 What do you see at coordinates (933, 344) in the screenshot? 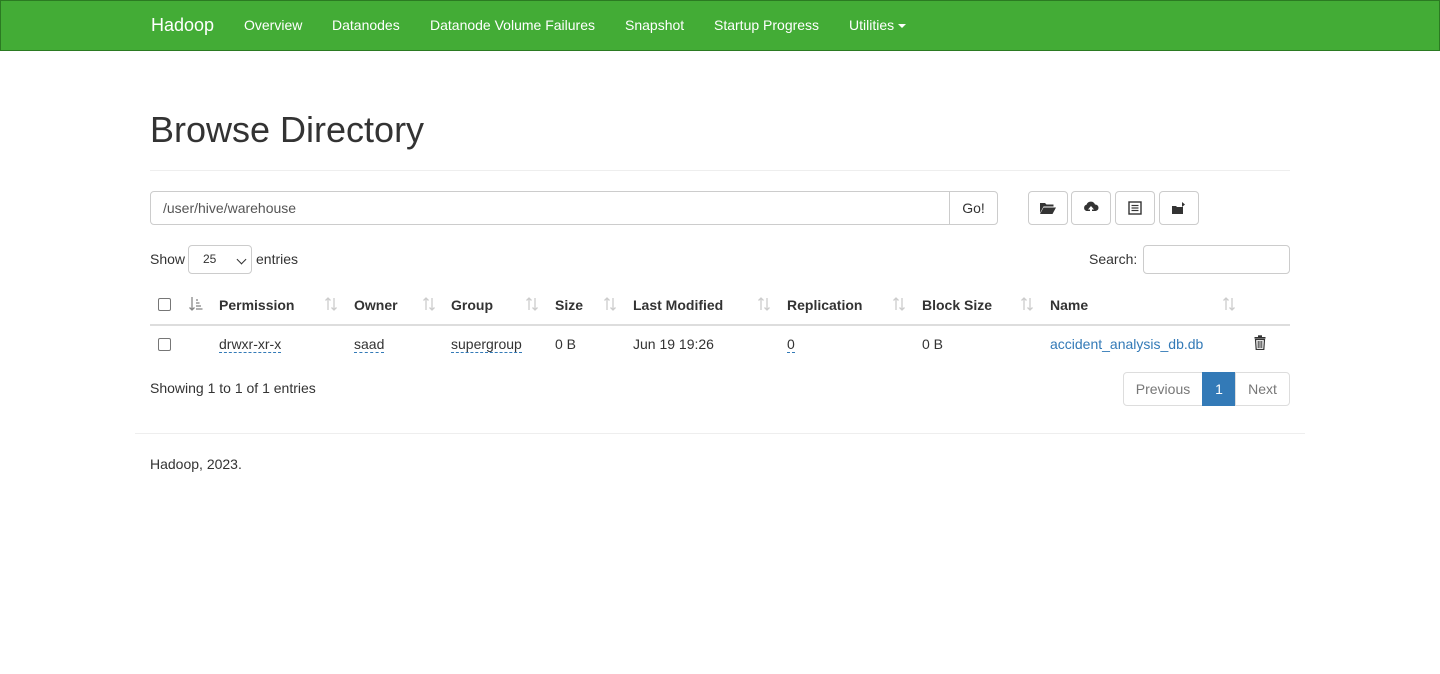
I see `cell-block-size: 0 B` at bounding box center [933, 344].